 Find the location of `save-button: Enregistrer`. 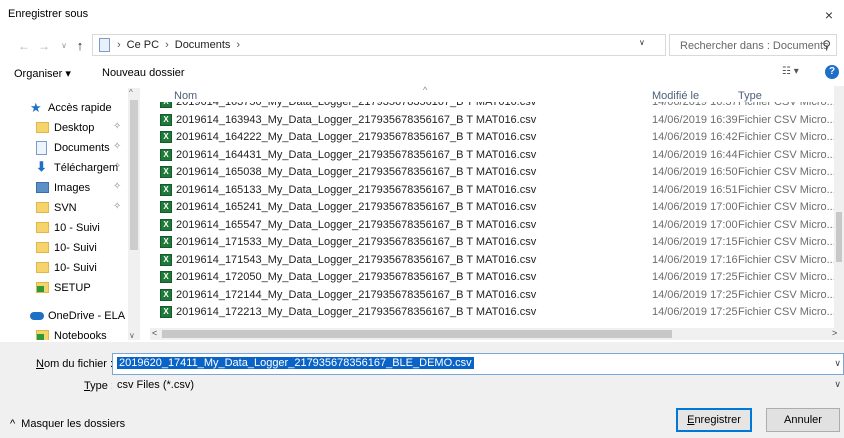

save-button: Enregistrer is located at coordinates (714, 420).